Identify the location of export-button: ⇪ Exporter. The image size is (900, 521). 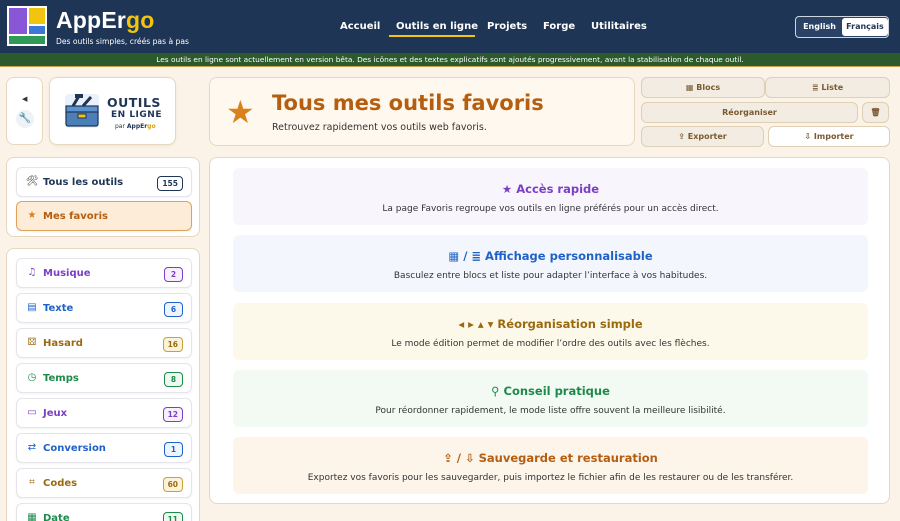
(702, 136).